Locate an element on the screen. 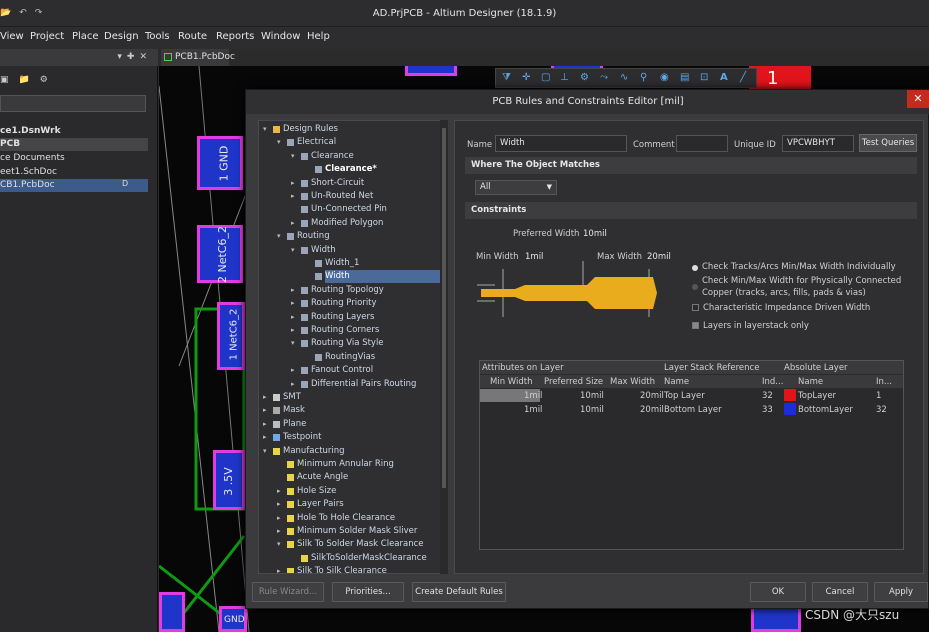 This screenshot has width=929, height=632. route-icon: ⤳ is located at coordinates (604, 77).